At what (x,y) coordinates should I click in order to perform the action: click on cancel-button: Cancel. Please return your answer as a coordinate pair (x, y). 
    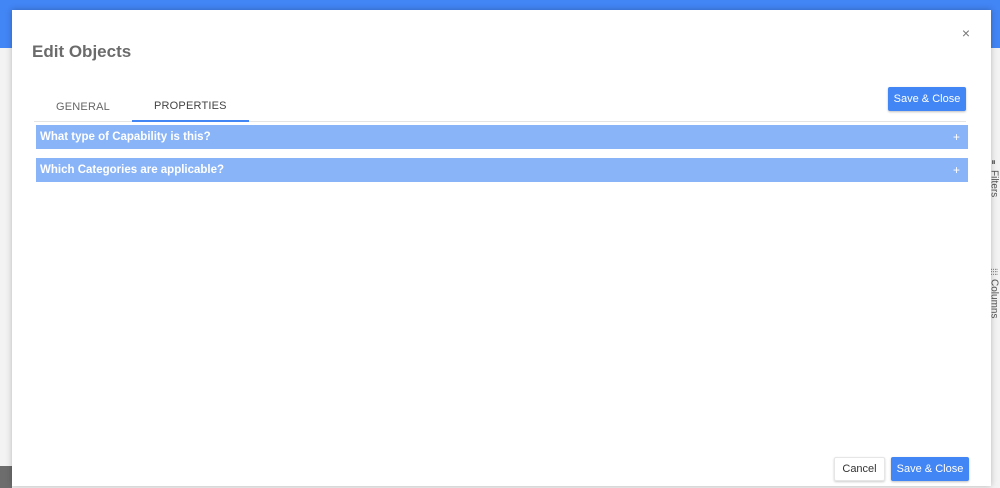
    Looking at the image, I should click on (859, 469).